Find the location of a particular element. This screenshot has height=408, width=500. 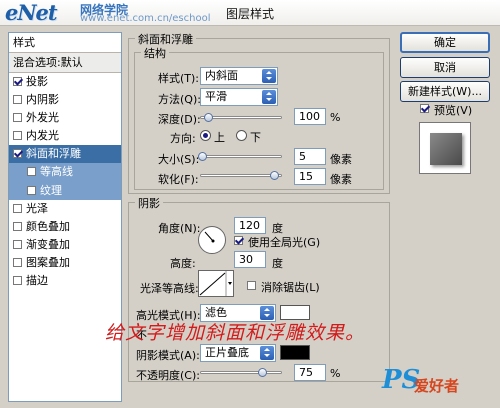

depth-input: 100 is located at coordinates (310, 116).